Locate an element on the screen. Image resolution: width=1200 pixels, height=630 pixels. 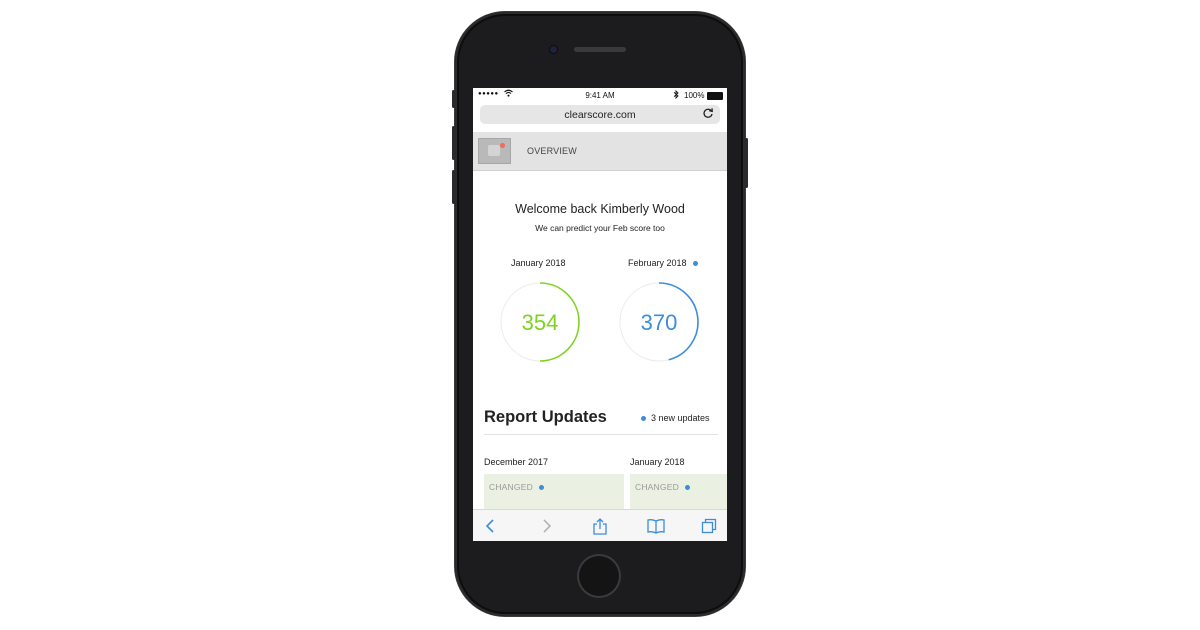
battery-percent: 100% is located at coordinates (694, 95).